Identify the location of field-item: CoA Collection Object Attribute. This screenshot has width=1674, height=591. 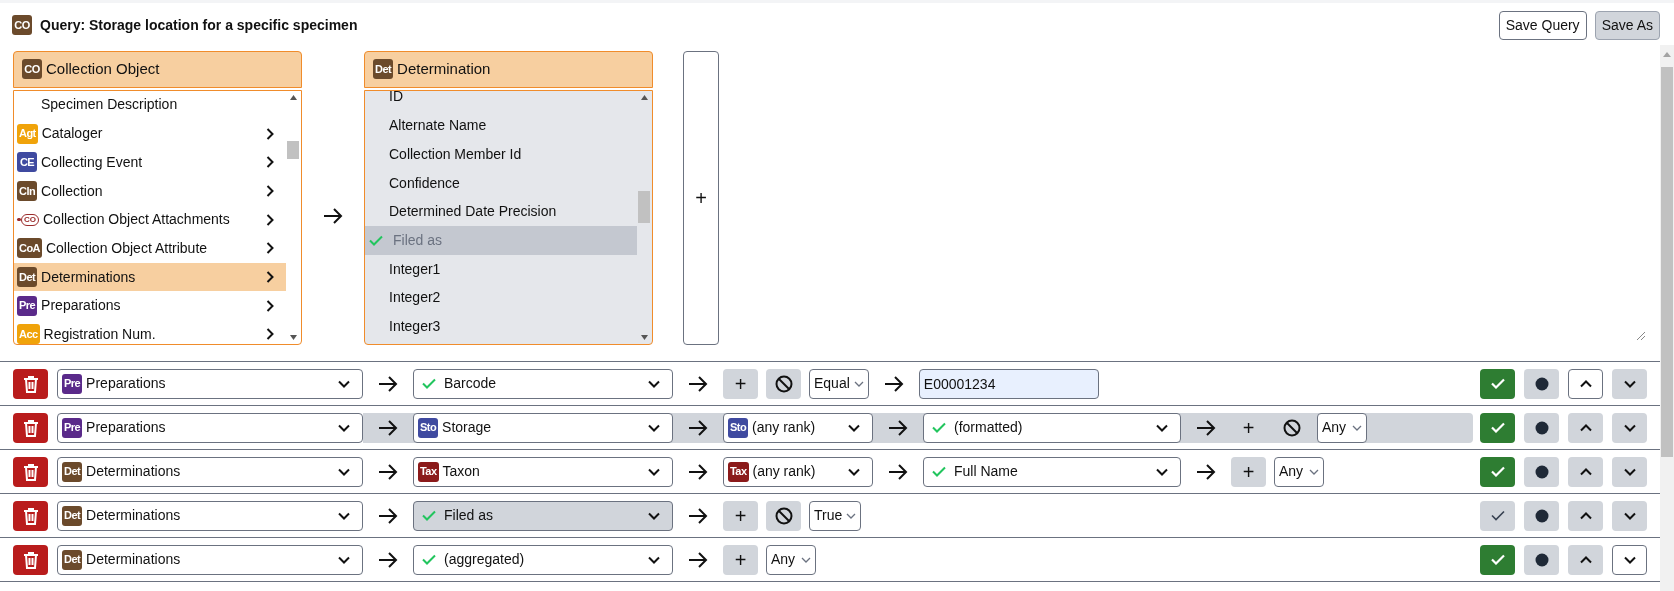
(150, 248).